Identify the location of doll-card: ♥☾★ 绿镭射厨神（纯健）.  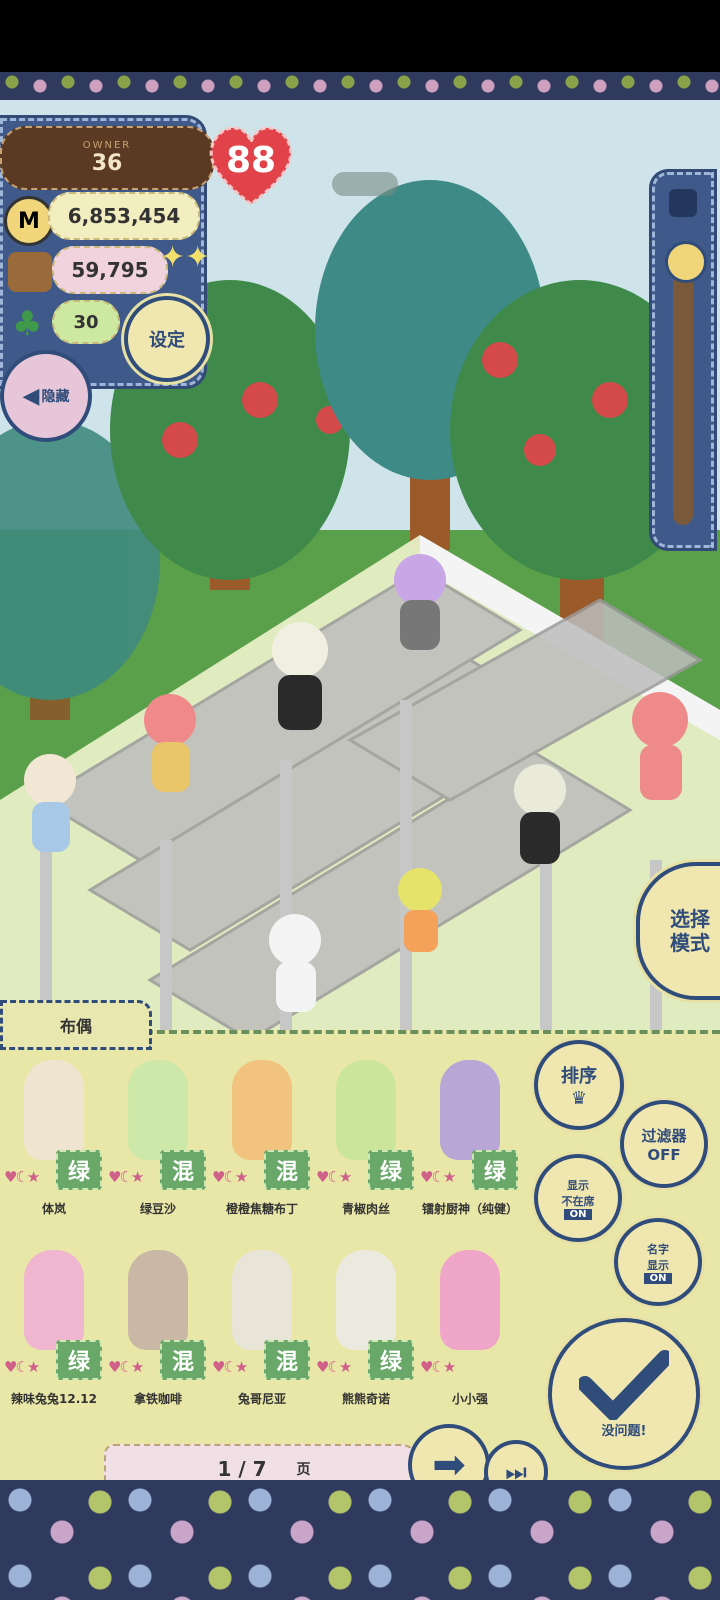
(470, 1140).